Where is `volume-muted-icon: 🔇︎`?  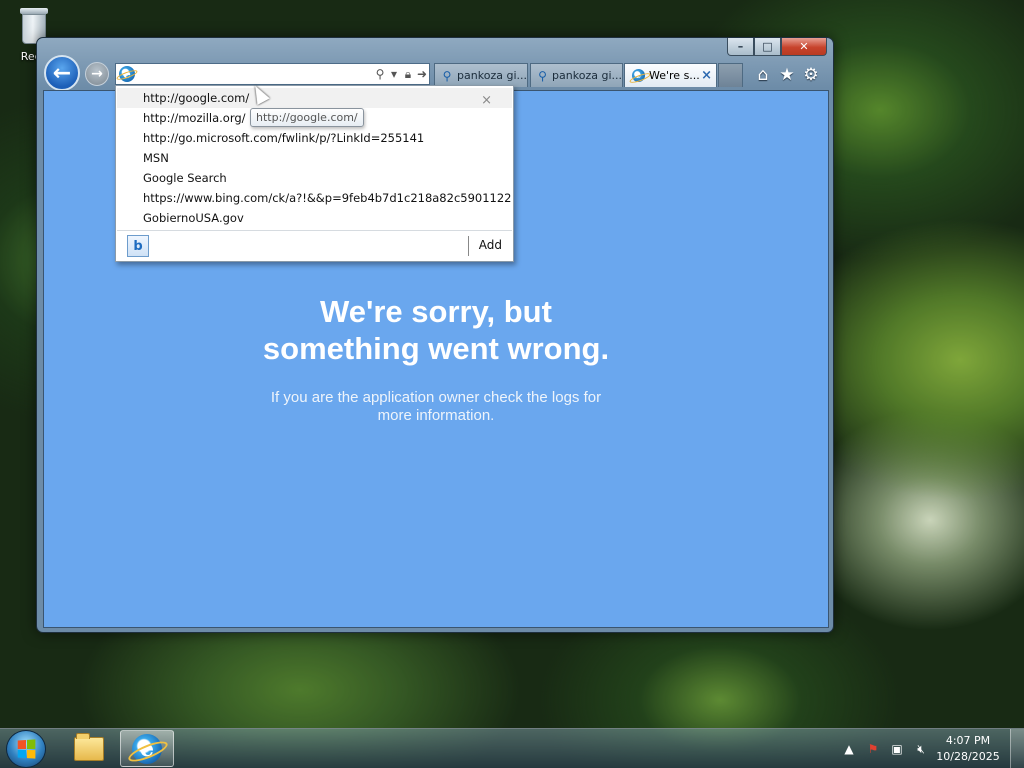
volume-muted-icon: 🔇︎ is located at coordinates (921, 749).